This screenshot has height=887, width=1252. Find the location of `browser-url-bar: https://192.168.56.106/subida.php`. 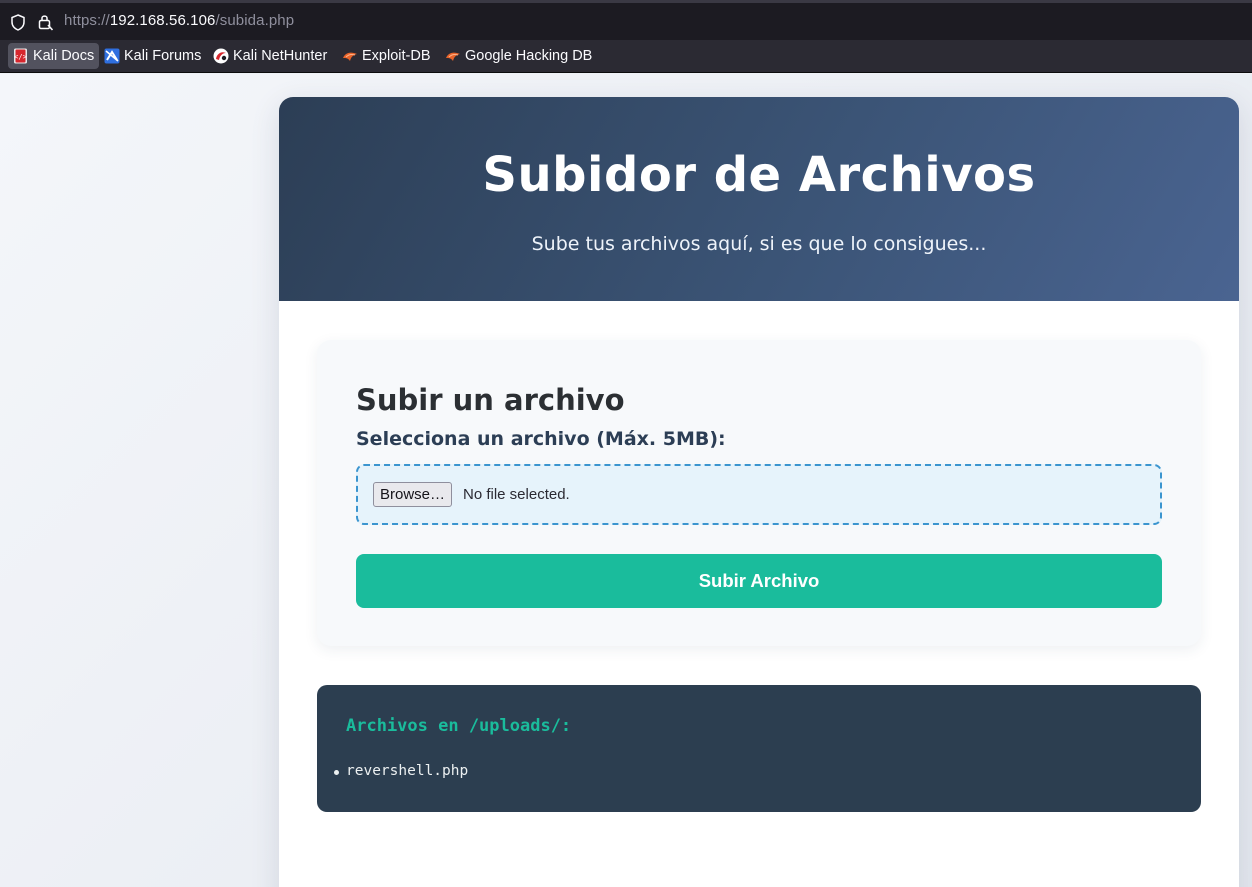

browser-url-bar: https://192.168.56.106/subida.php is located at coordinates (626, 20).